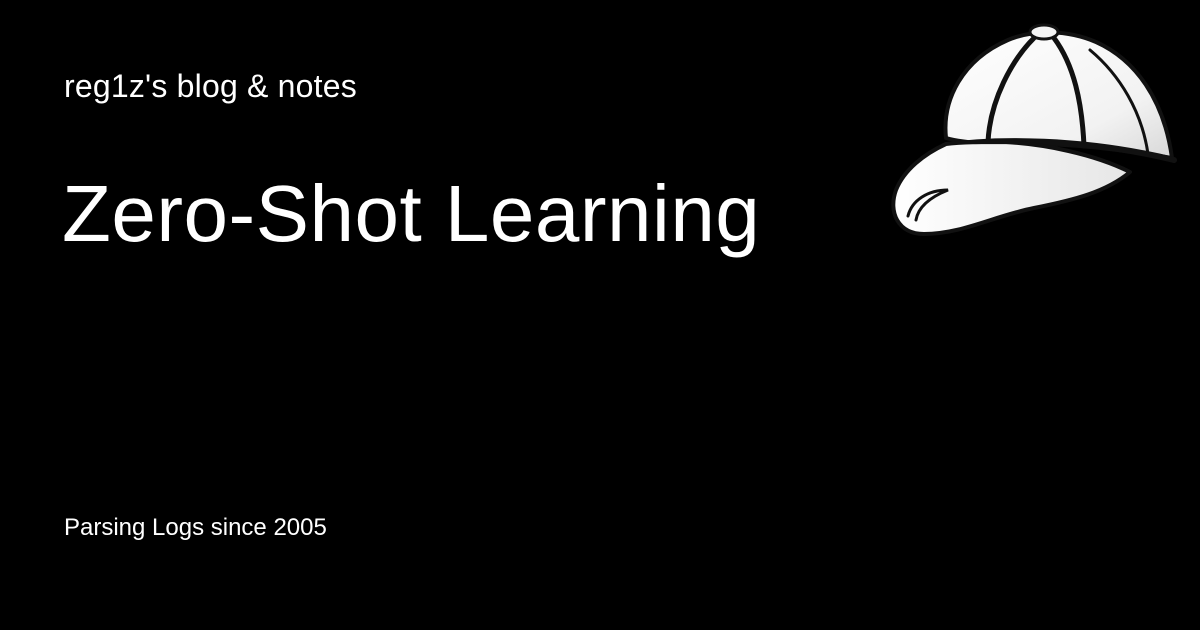  What do you see at coordinates (411, 213) in the screenshot?
I see `post-title: Zero-Shot Learning` at bounding box center [411, 213].